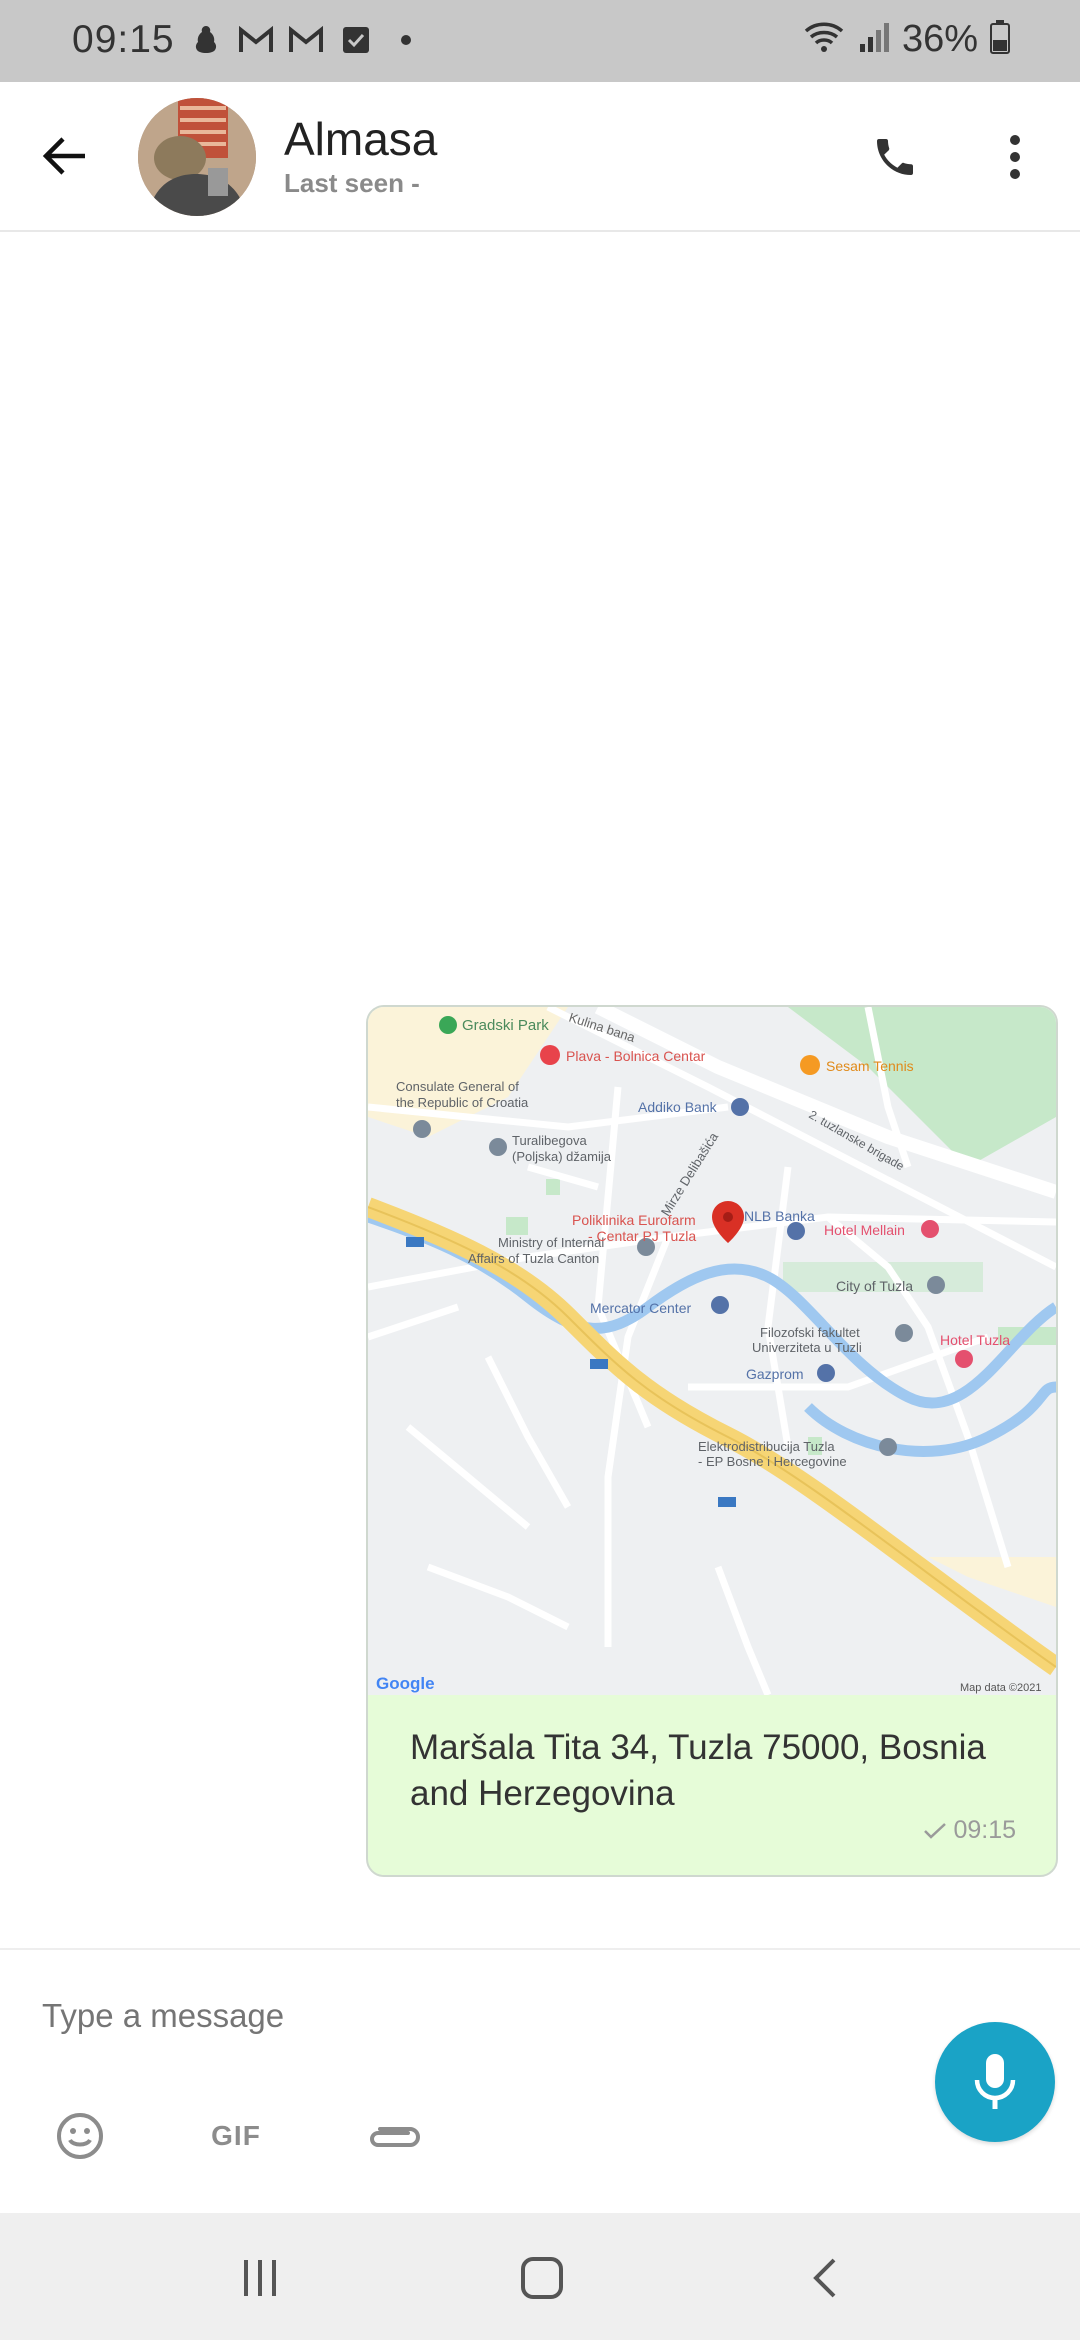  I want to click on message-time: 09:15, so click(984, 1830).